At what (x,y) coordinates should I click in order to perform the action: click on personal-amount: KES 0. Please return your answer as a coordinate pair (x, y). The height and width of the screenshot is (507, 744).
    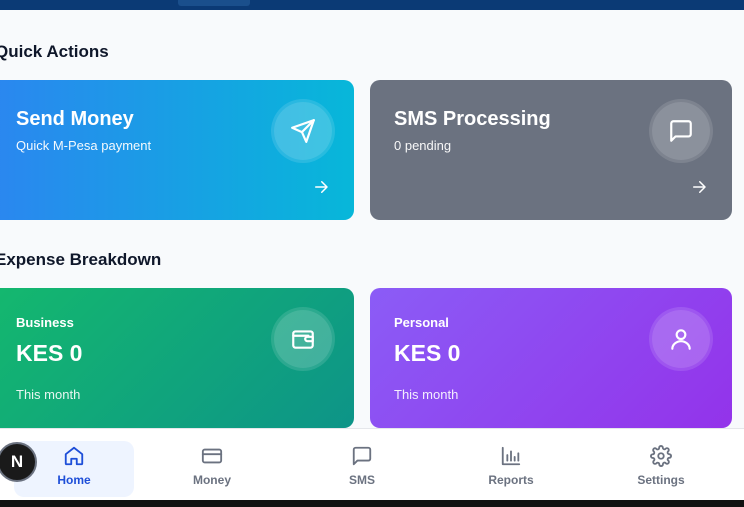
    Looking at the image, I should click on (427, 353).